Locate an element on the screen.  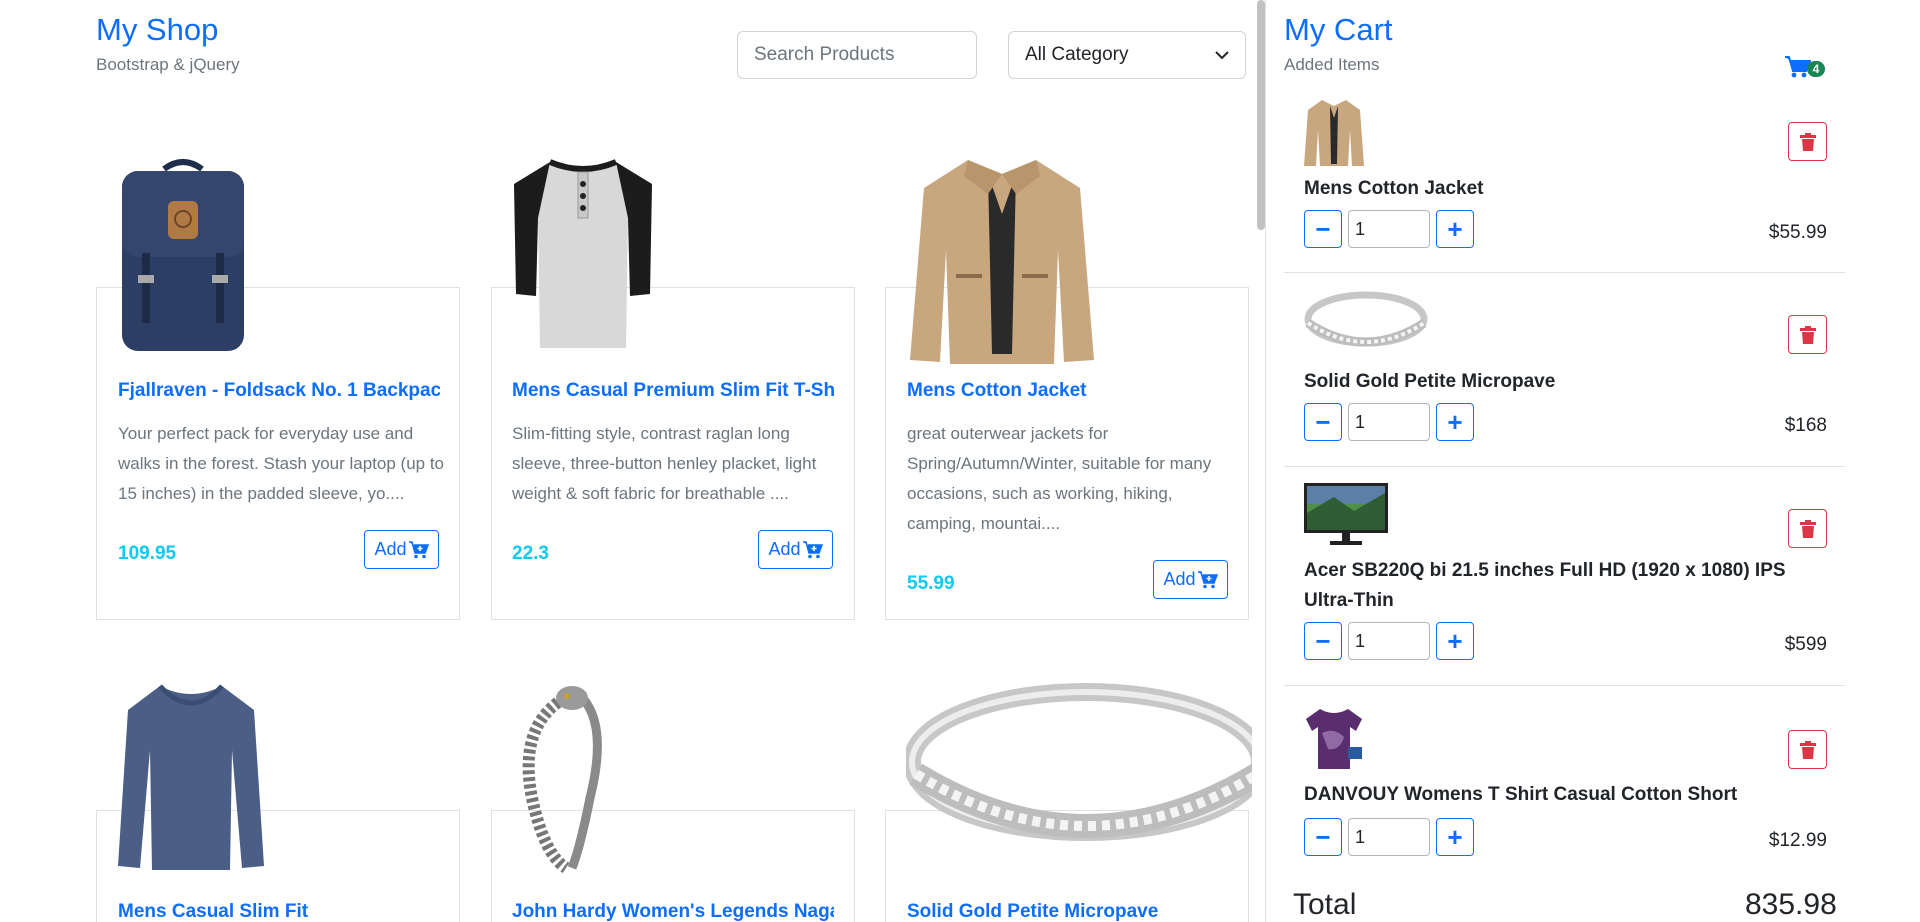
product-title: John Hardy Women's Legends Naga is located at coordinates (673, 911).